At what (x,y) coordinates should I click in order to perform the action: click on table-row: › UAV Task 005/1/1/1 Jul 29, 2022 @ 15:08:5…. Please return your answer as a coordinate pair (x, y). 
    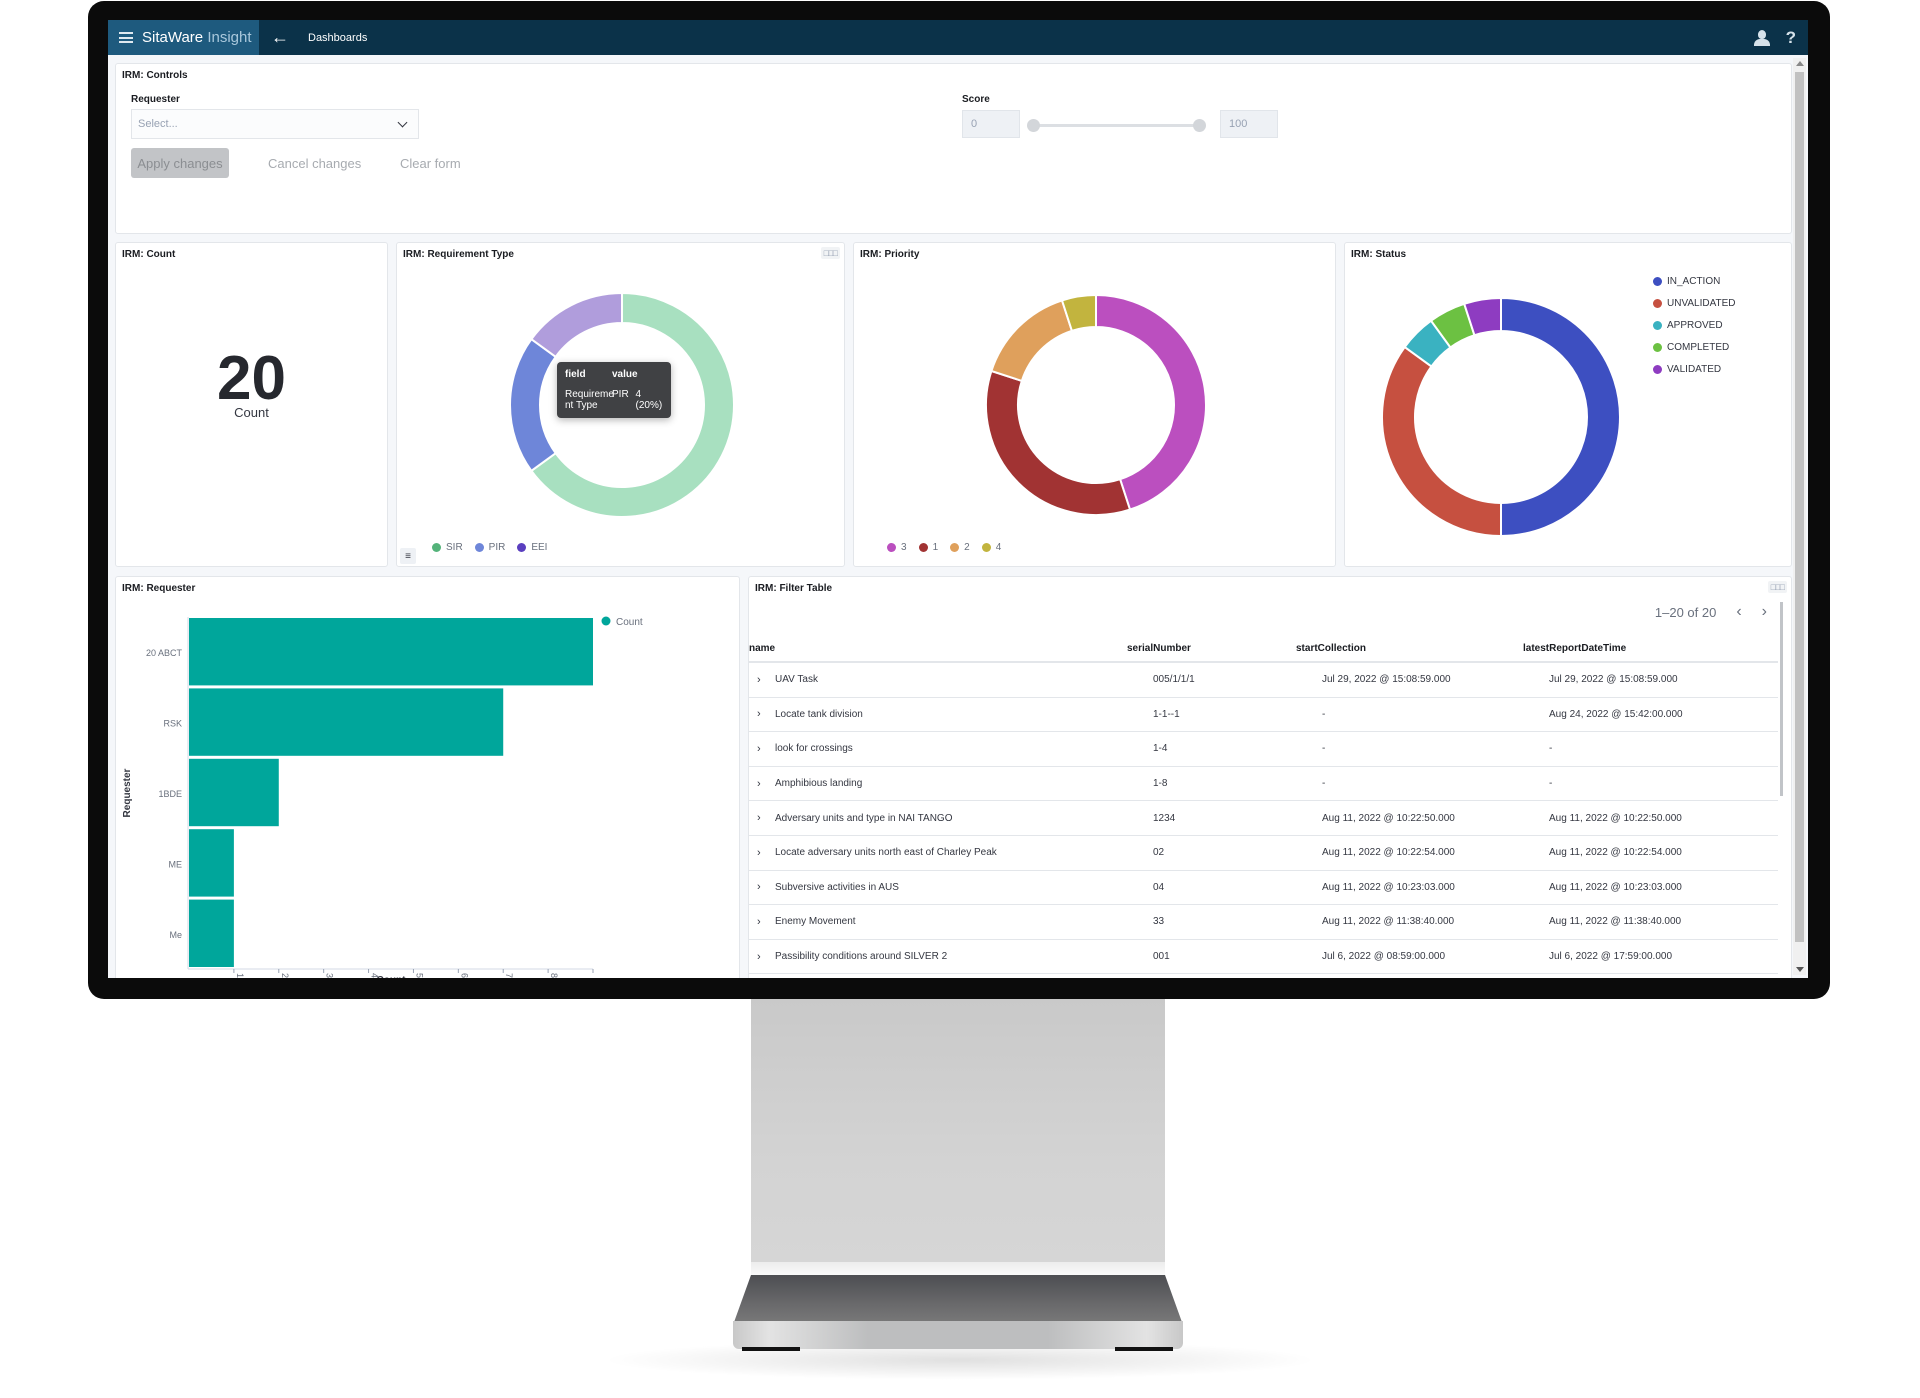
    Looking at the image, I should click on (1263, 680).